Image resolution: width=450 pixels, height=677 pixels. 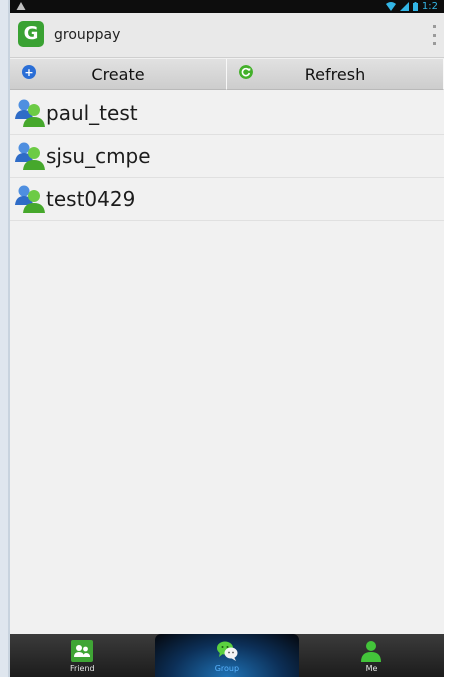 I want to click on group-name: sjsu_cmpe, so click(x=98, y=156).